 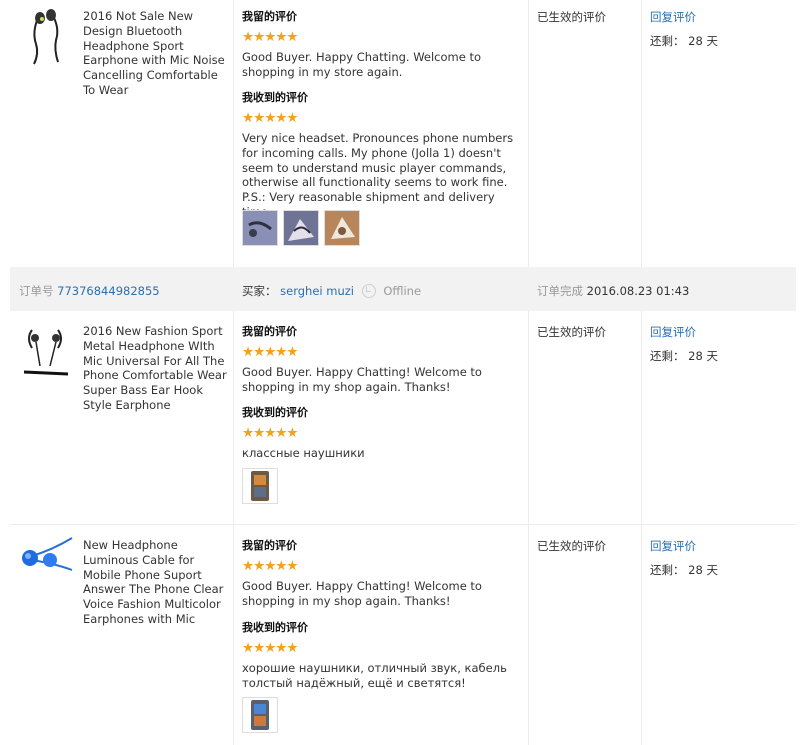 I want to click on order-completed-group: 订单完成 2016.08.23 01:43, so click(x=613, y=291).